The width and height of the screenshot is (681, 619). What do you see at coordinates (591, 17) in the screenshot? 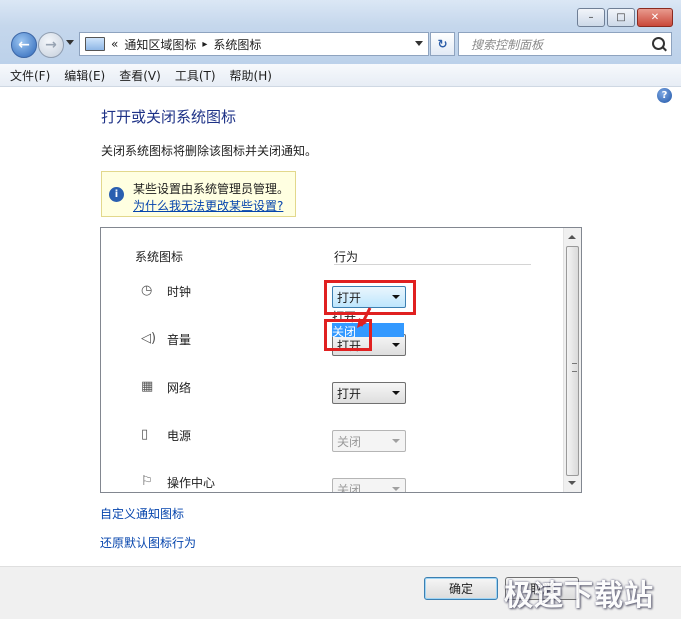
I see `minimize-button: –` at bounding box center [591, 17].